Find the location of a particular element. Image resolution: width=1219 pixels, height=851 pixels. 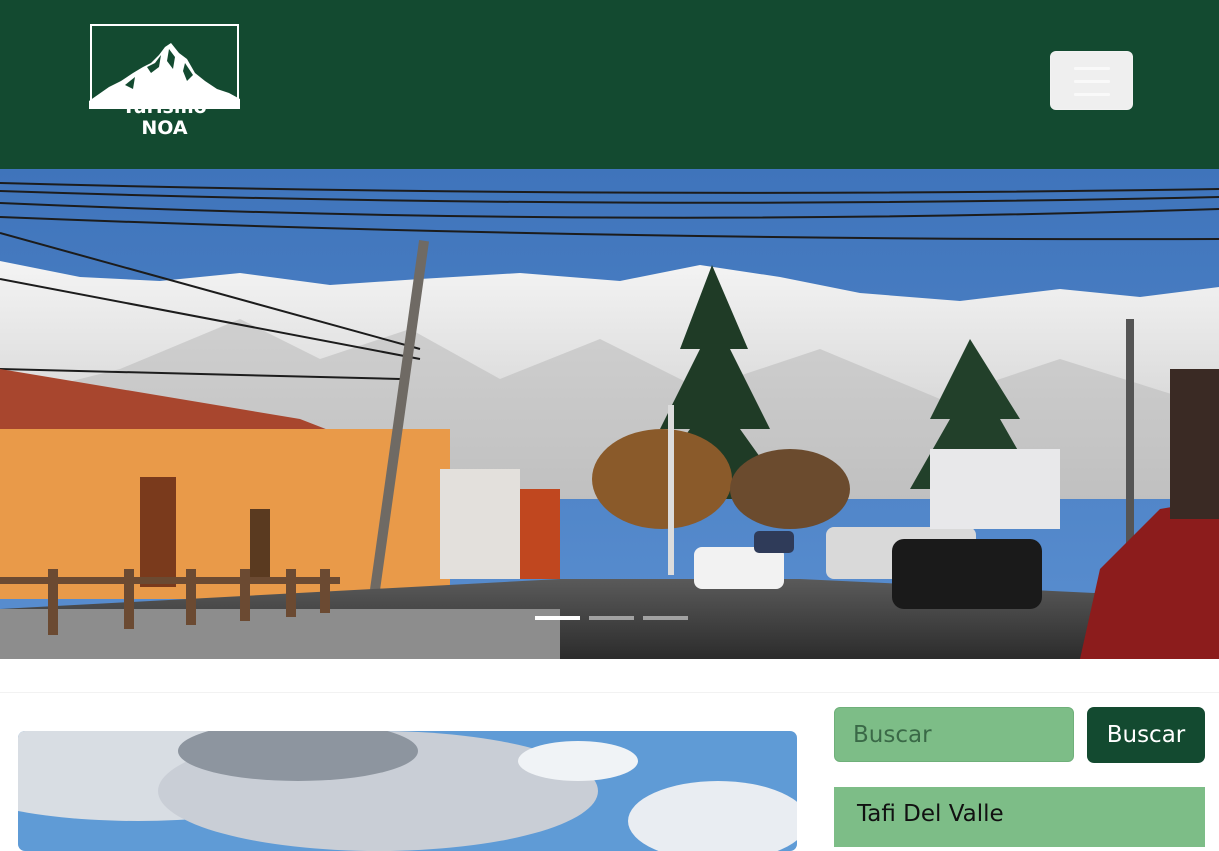

destination-photo is located at coordinates (407, 791).